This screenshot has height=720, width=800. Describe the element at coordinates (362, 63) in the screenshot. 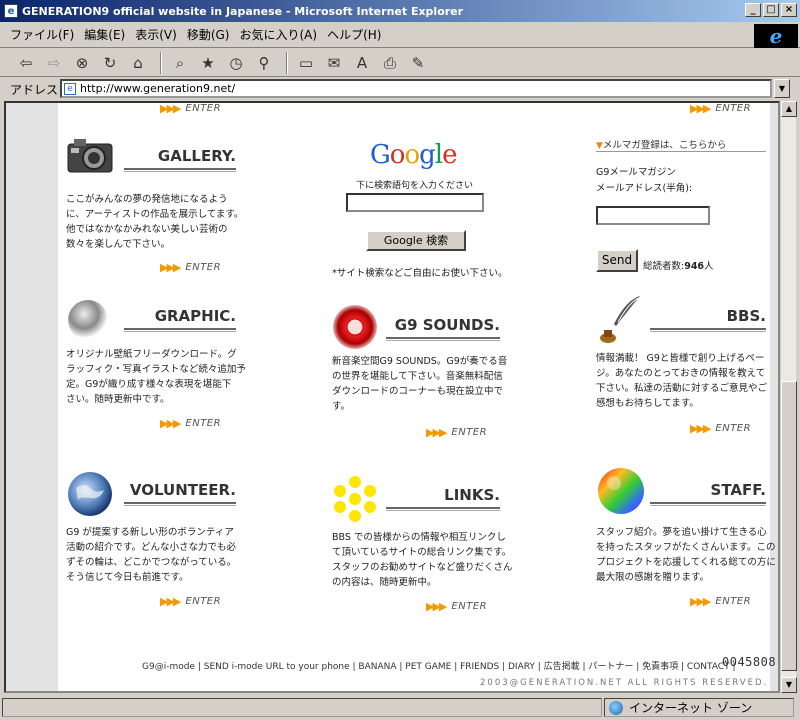

I see `font-size-icon: A` at that location.